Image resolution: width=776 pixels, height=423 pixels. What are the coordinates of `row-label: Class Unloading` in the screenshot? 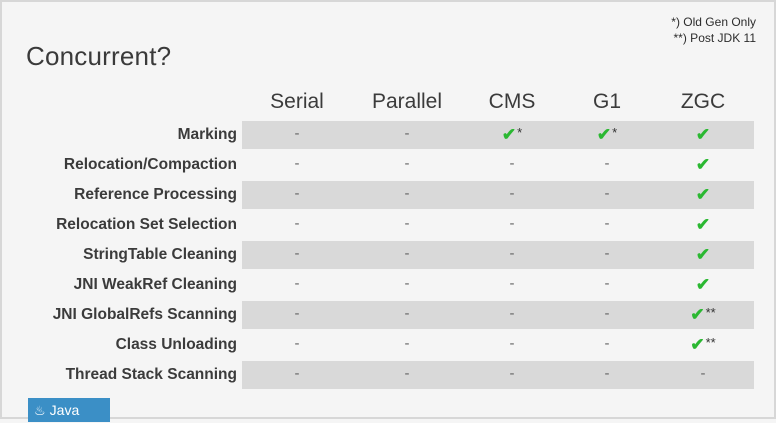 It's located at (176, 344).